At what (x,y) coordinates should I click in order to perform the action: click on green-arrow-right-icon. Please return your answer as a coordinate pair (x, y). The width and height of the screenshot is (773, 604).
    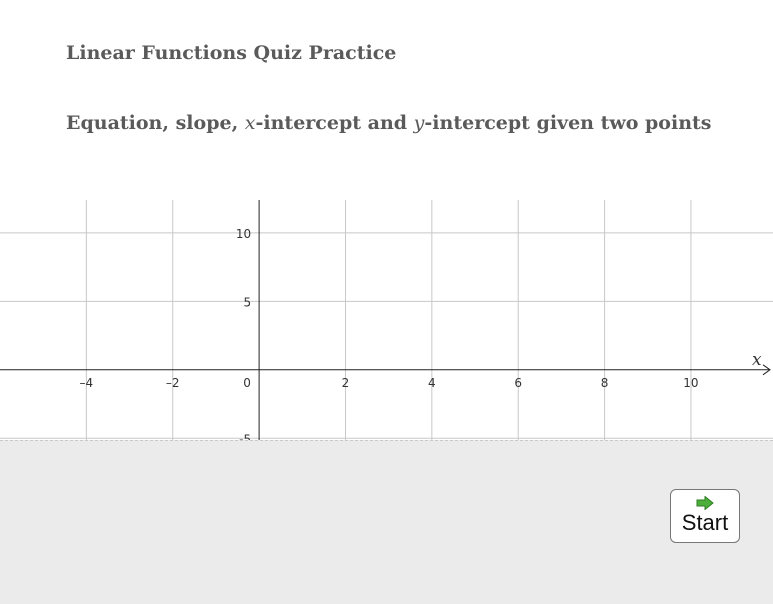
    Looking at the image, I should click on (705, 503).